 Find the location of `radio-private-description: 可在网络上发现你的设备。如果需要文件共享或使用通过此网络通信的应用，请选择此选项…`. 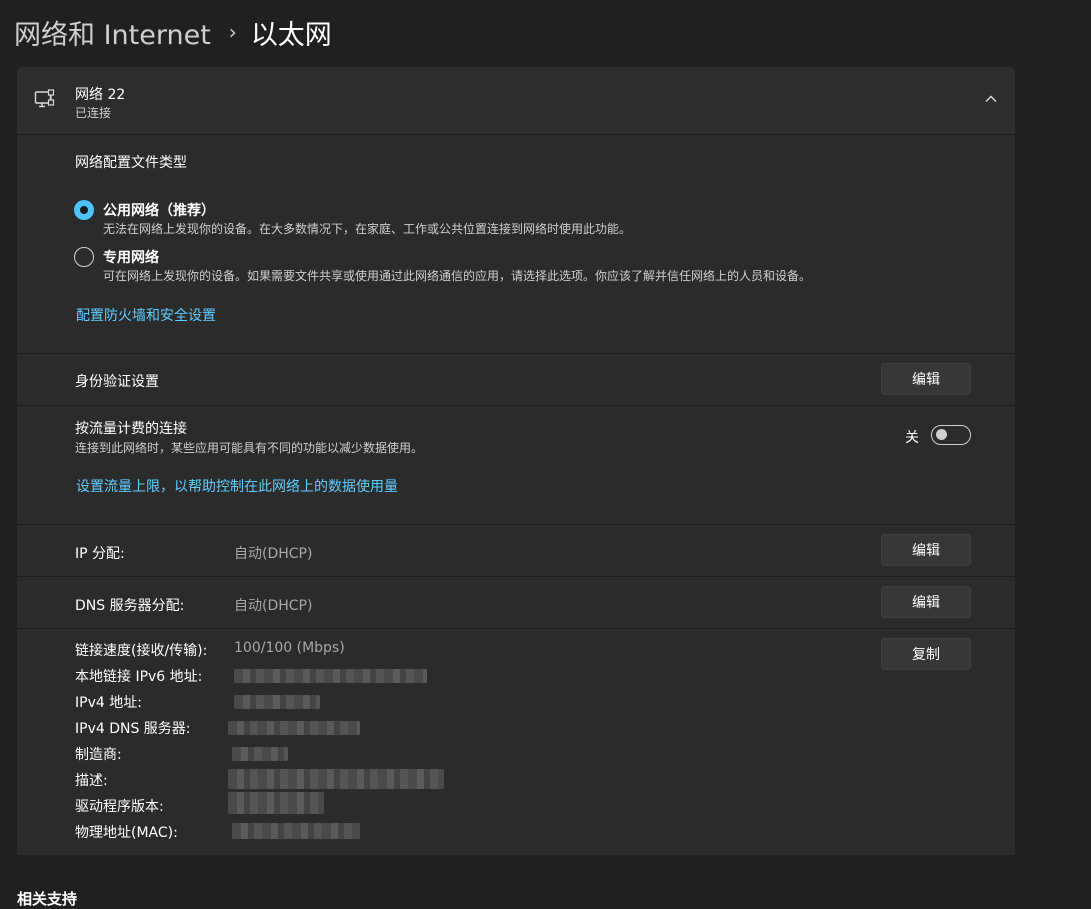

radio-private-description: 可在网络上发现你的设备。如果需要文件共享或使用通过此网络通信的应用，请选择此选项… is located at coordinates (457, 276).